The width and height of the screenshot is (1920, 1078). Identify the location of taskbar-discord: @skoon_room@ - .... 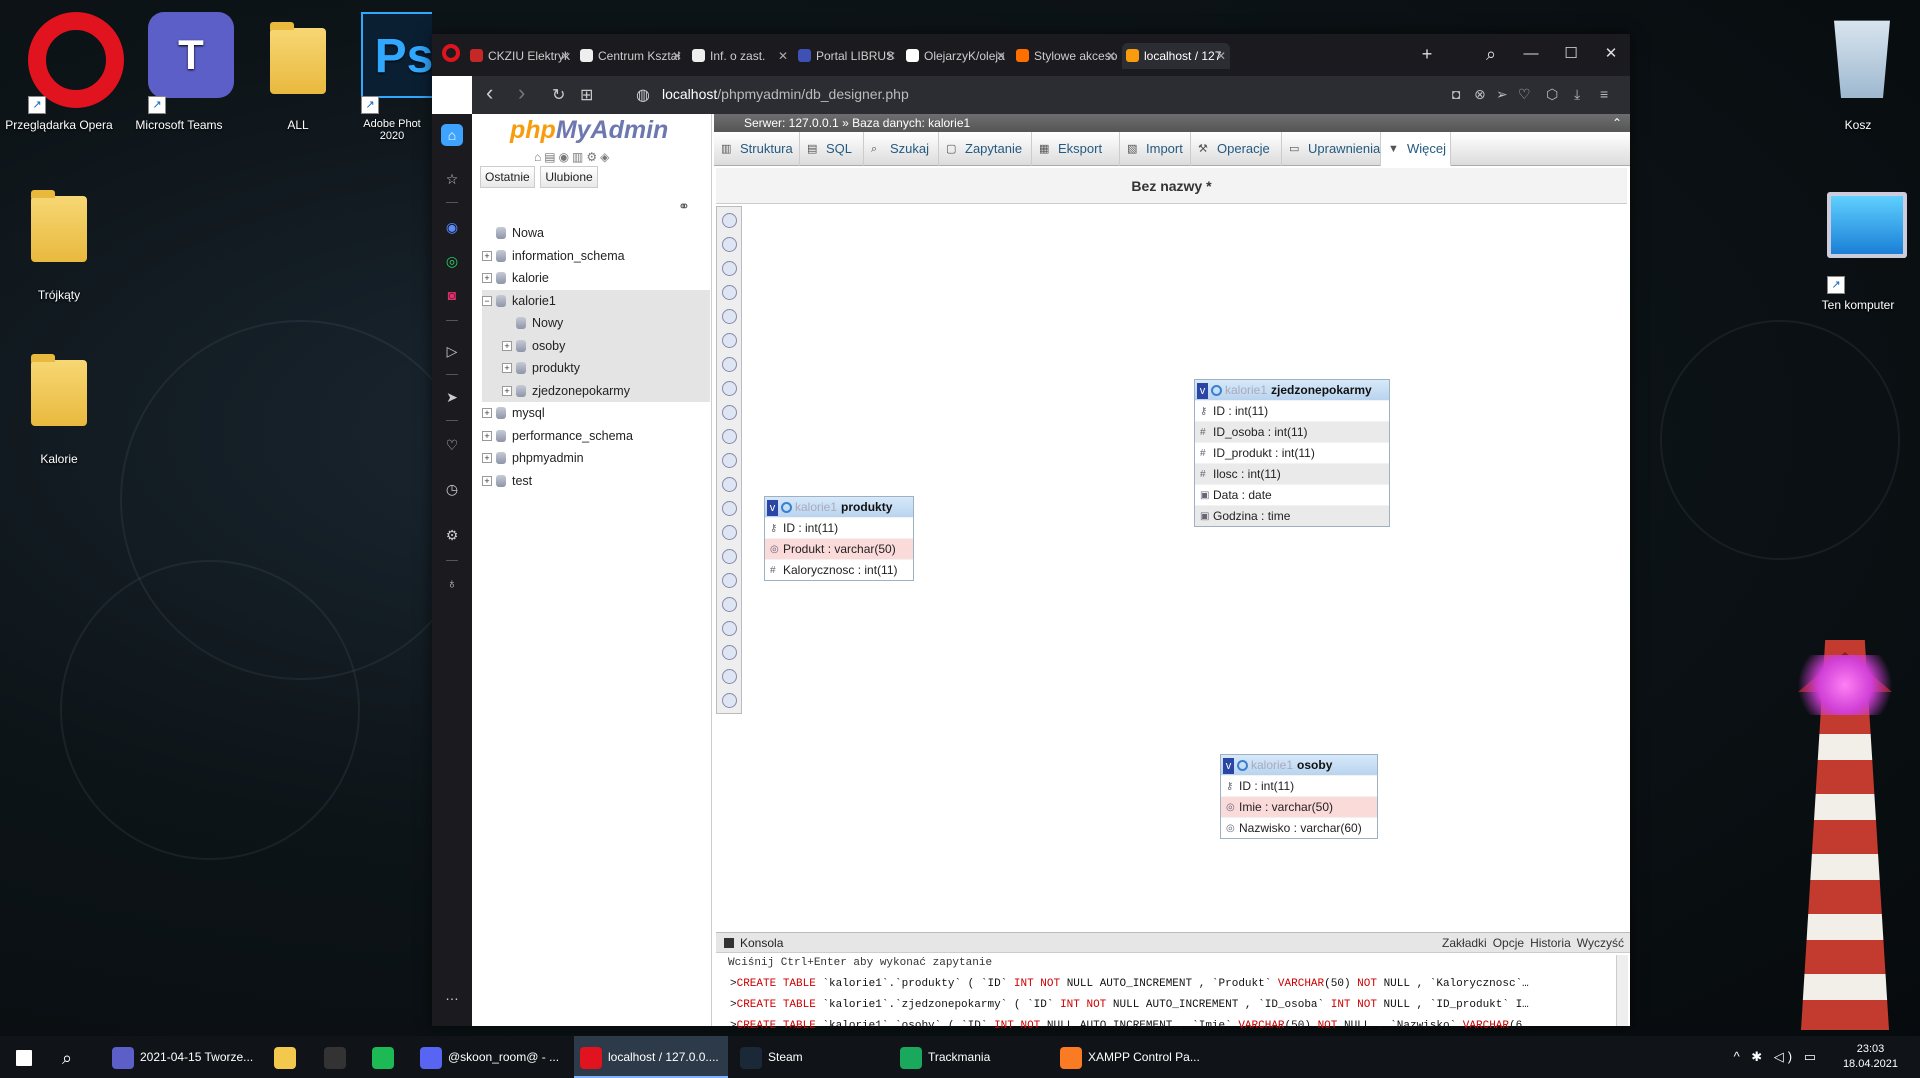
(491, 1057).